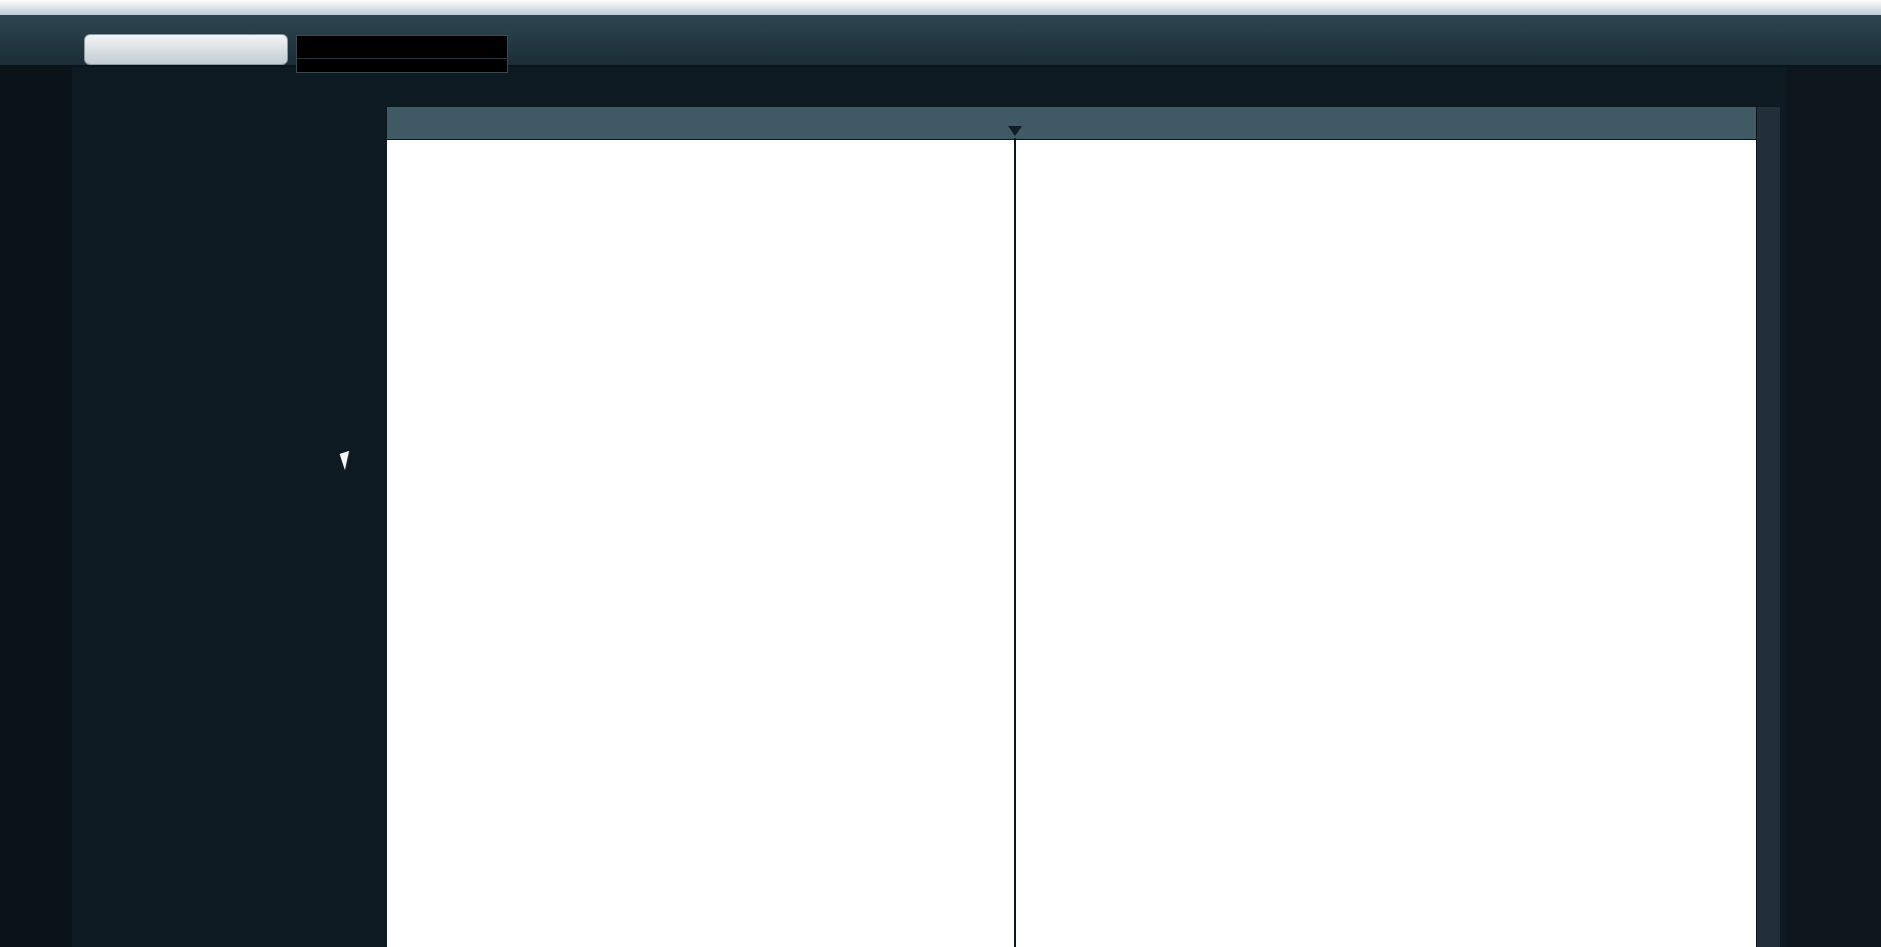 The width and height of the screenshot is (1881, 947). What do you see at coordinates (403, 66) in the screenshot?
I see `selection-row` at bounding box center [403, 66].